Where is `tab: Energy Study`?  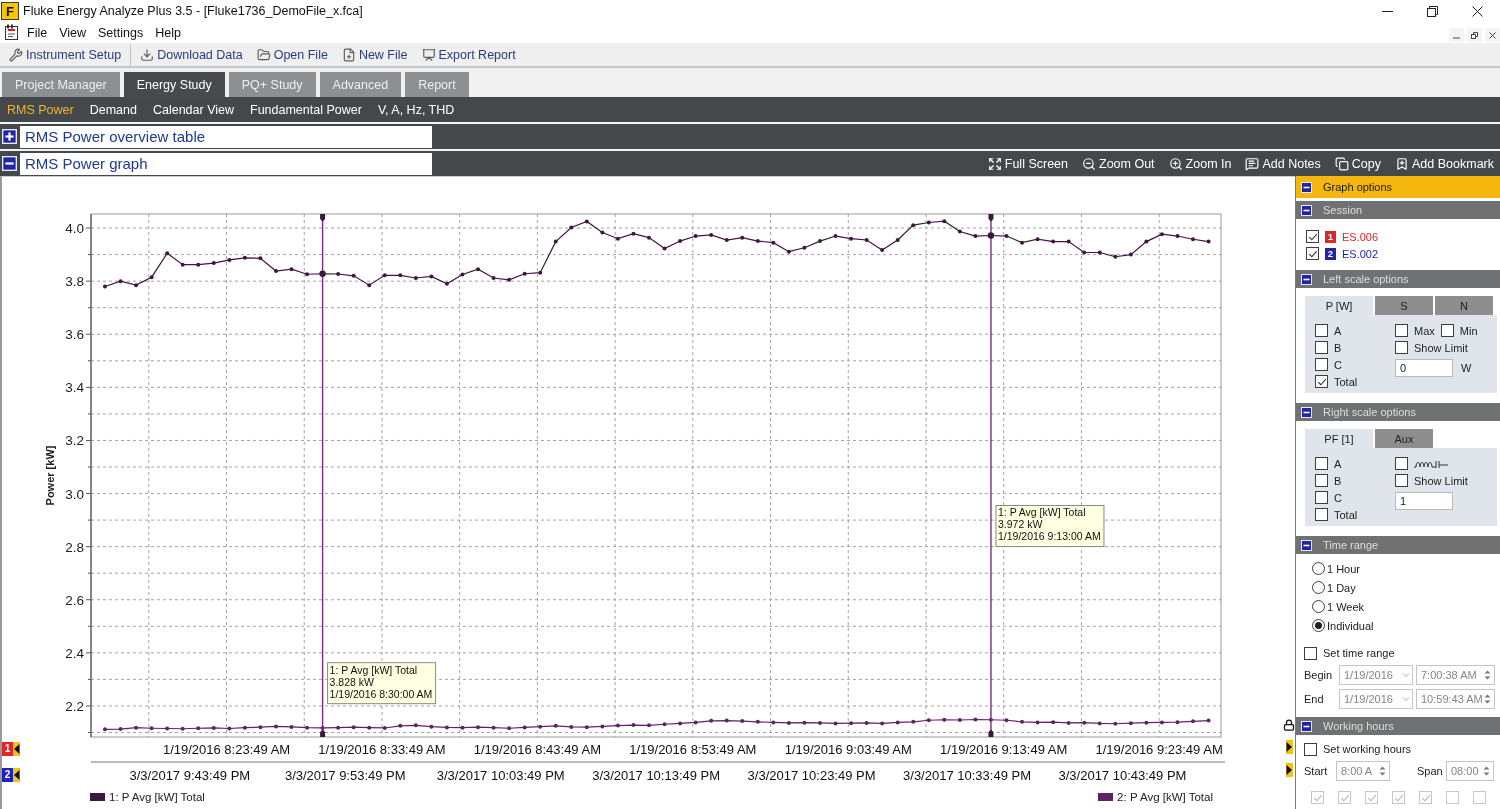
tab: Energy Study is located at coordinates (174, 84).